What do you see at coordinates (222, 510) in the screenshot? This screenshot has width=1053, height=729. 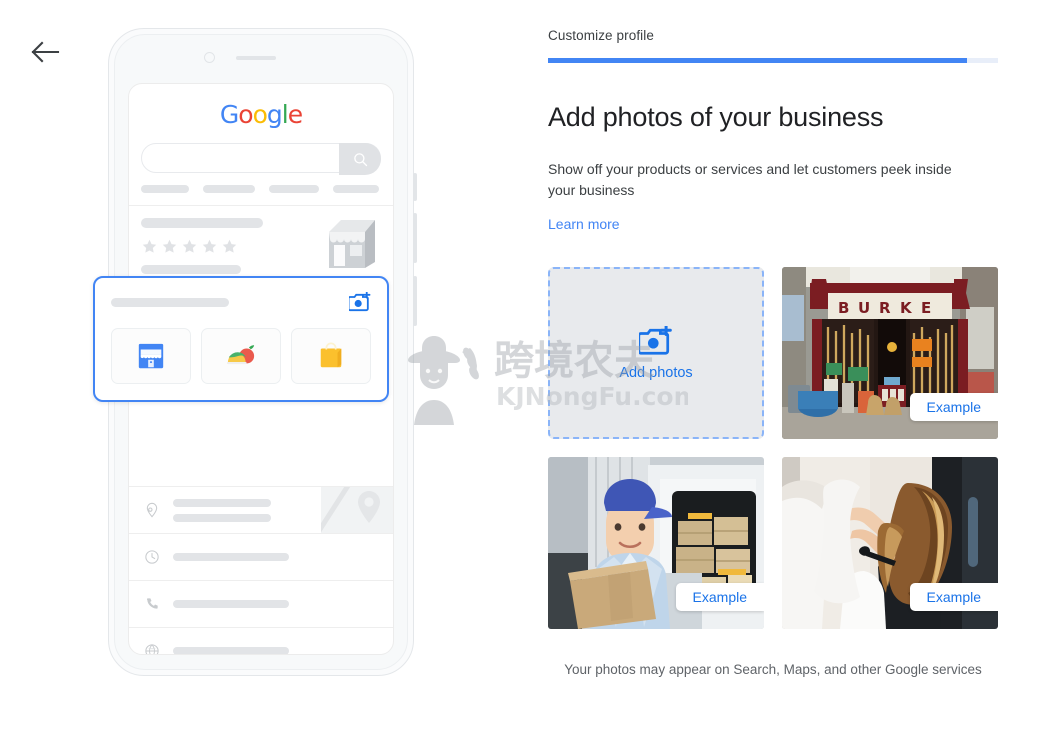 I see `address-placeholder` at bounding box center [222, 510].